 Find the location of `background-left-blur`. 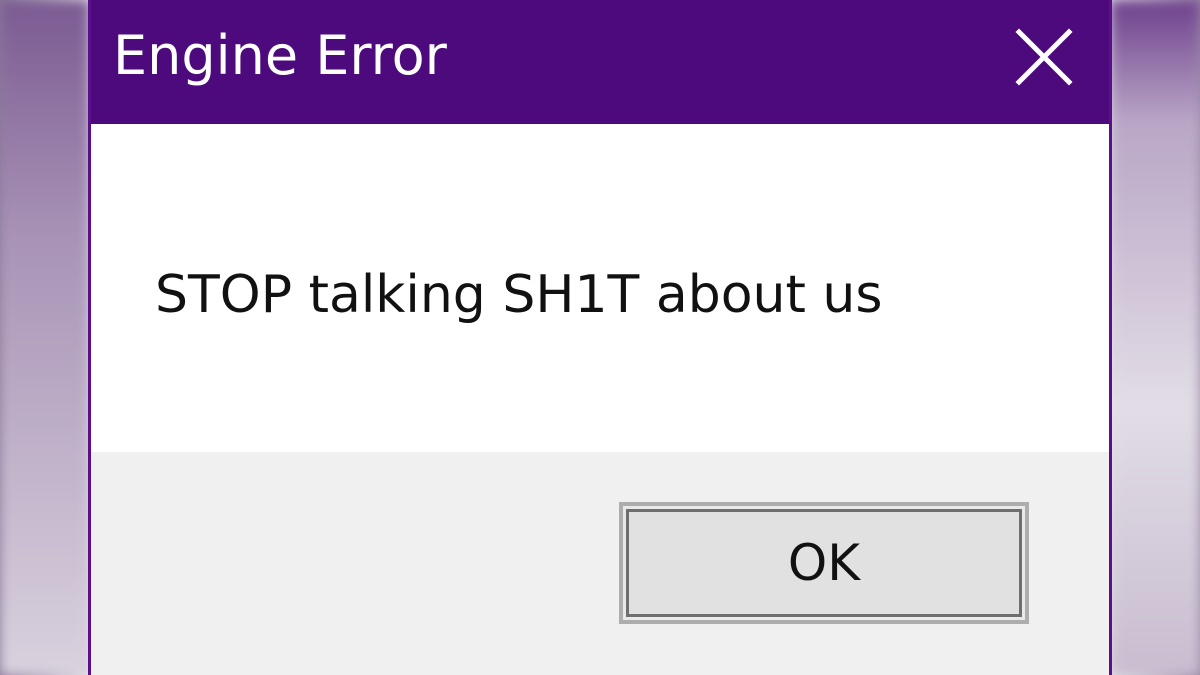

background-left-blur is located at coordinates (45, 337).